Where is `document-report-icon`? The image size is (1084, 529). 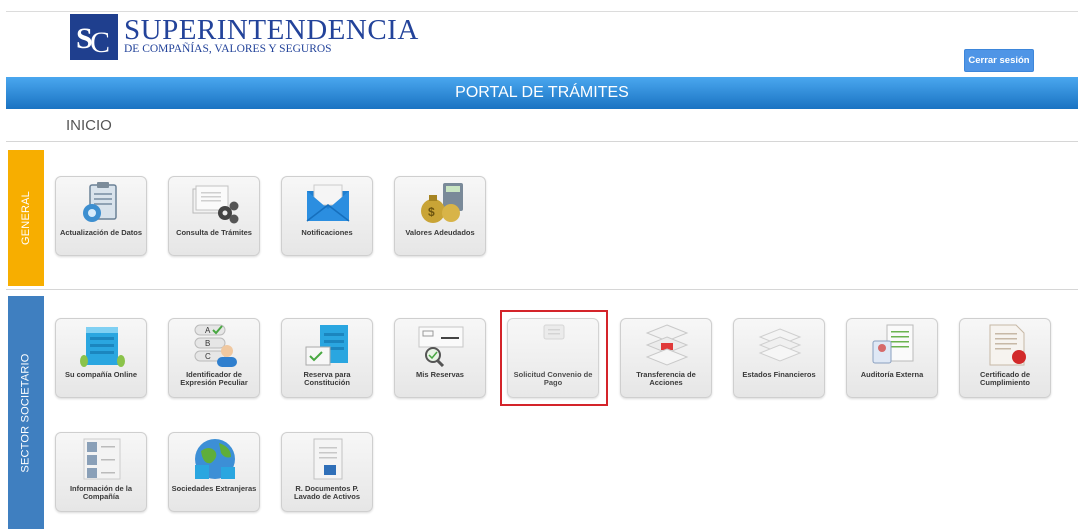 document-report-icon is located at coordinates (328, 459).